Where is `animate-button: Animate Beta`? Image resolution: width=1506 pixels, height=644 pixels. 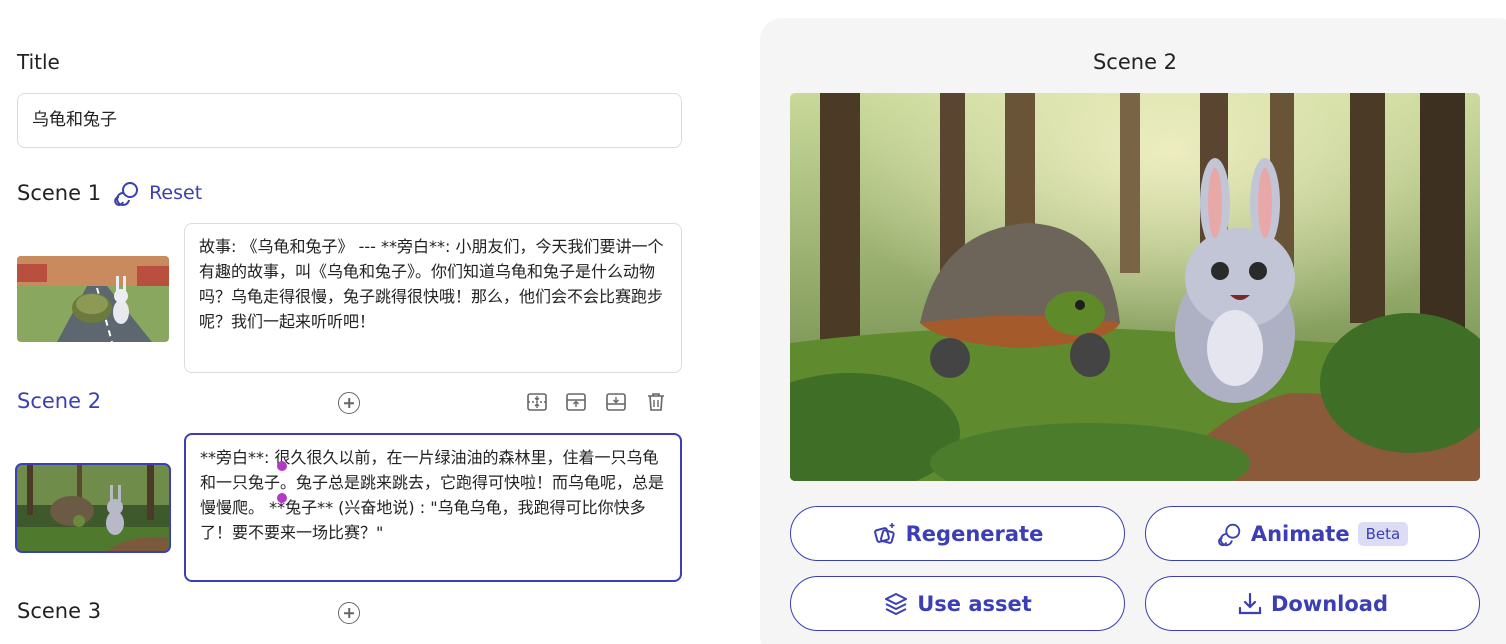
animate-button: Animate Beta is located at coordinates (1312, 533).